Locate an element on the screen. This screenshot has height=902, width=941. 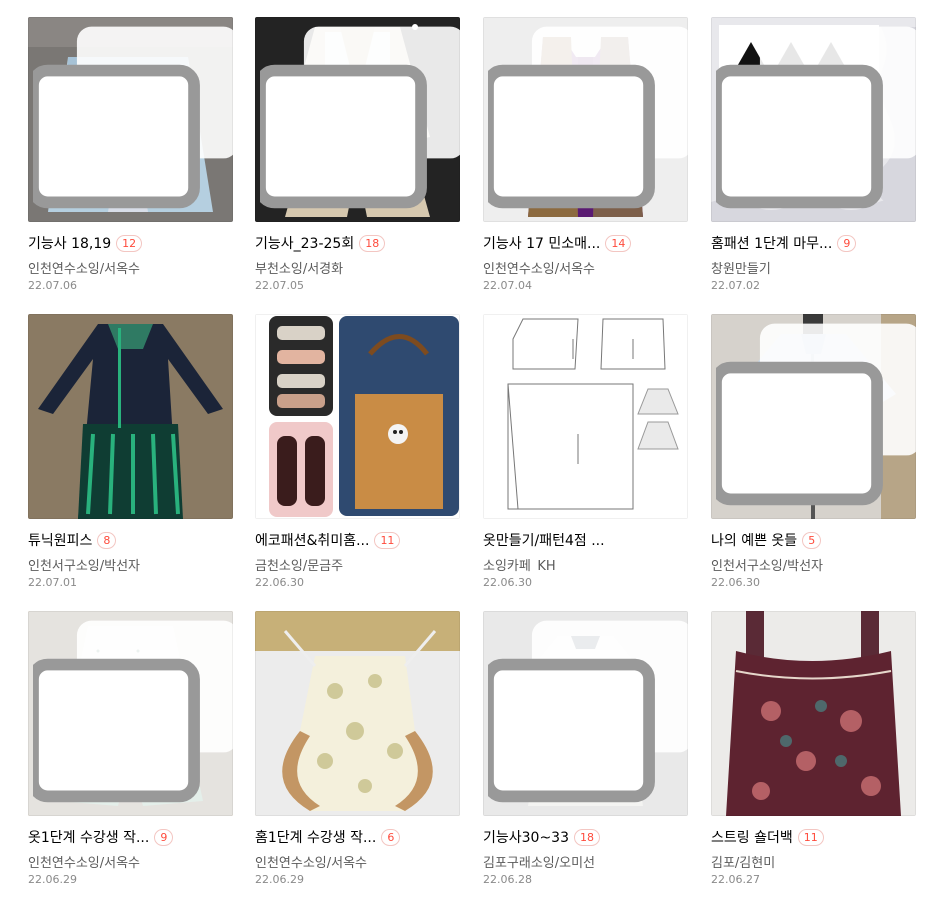
string-shoulder-bag-photo is located at coordinates (813, 713).